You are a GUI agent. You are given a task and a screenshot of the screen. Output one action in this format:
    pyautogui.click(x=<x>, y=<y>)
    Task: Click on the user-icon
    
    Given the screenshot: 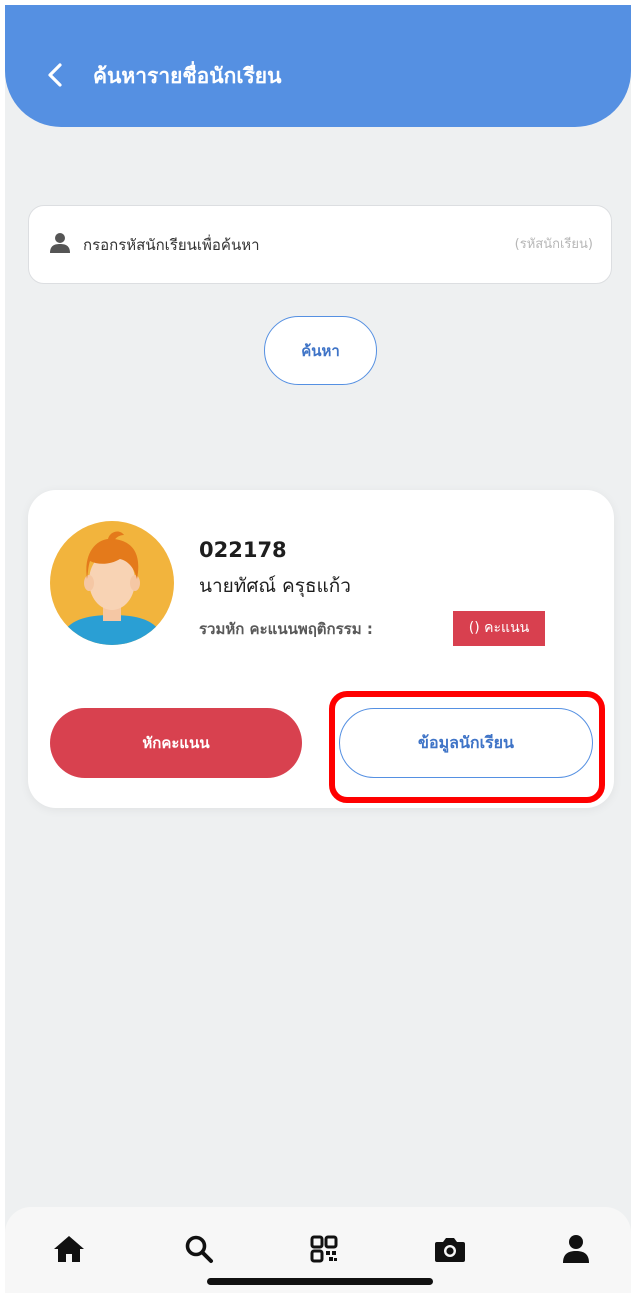 What is the action you would take?
    pyautogui.click(x=60, y=243)
    